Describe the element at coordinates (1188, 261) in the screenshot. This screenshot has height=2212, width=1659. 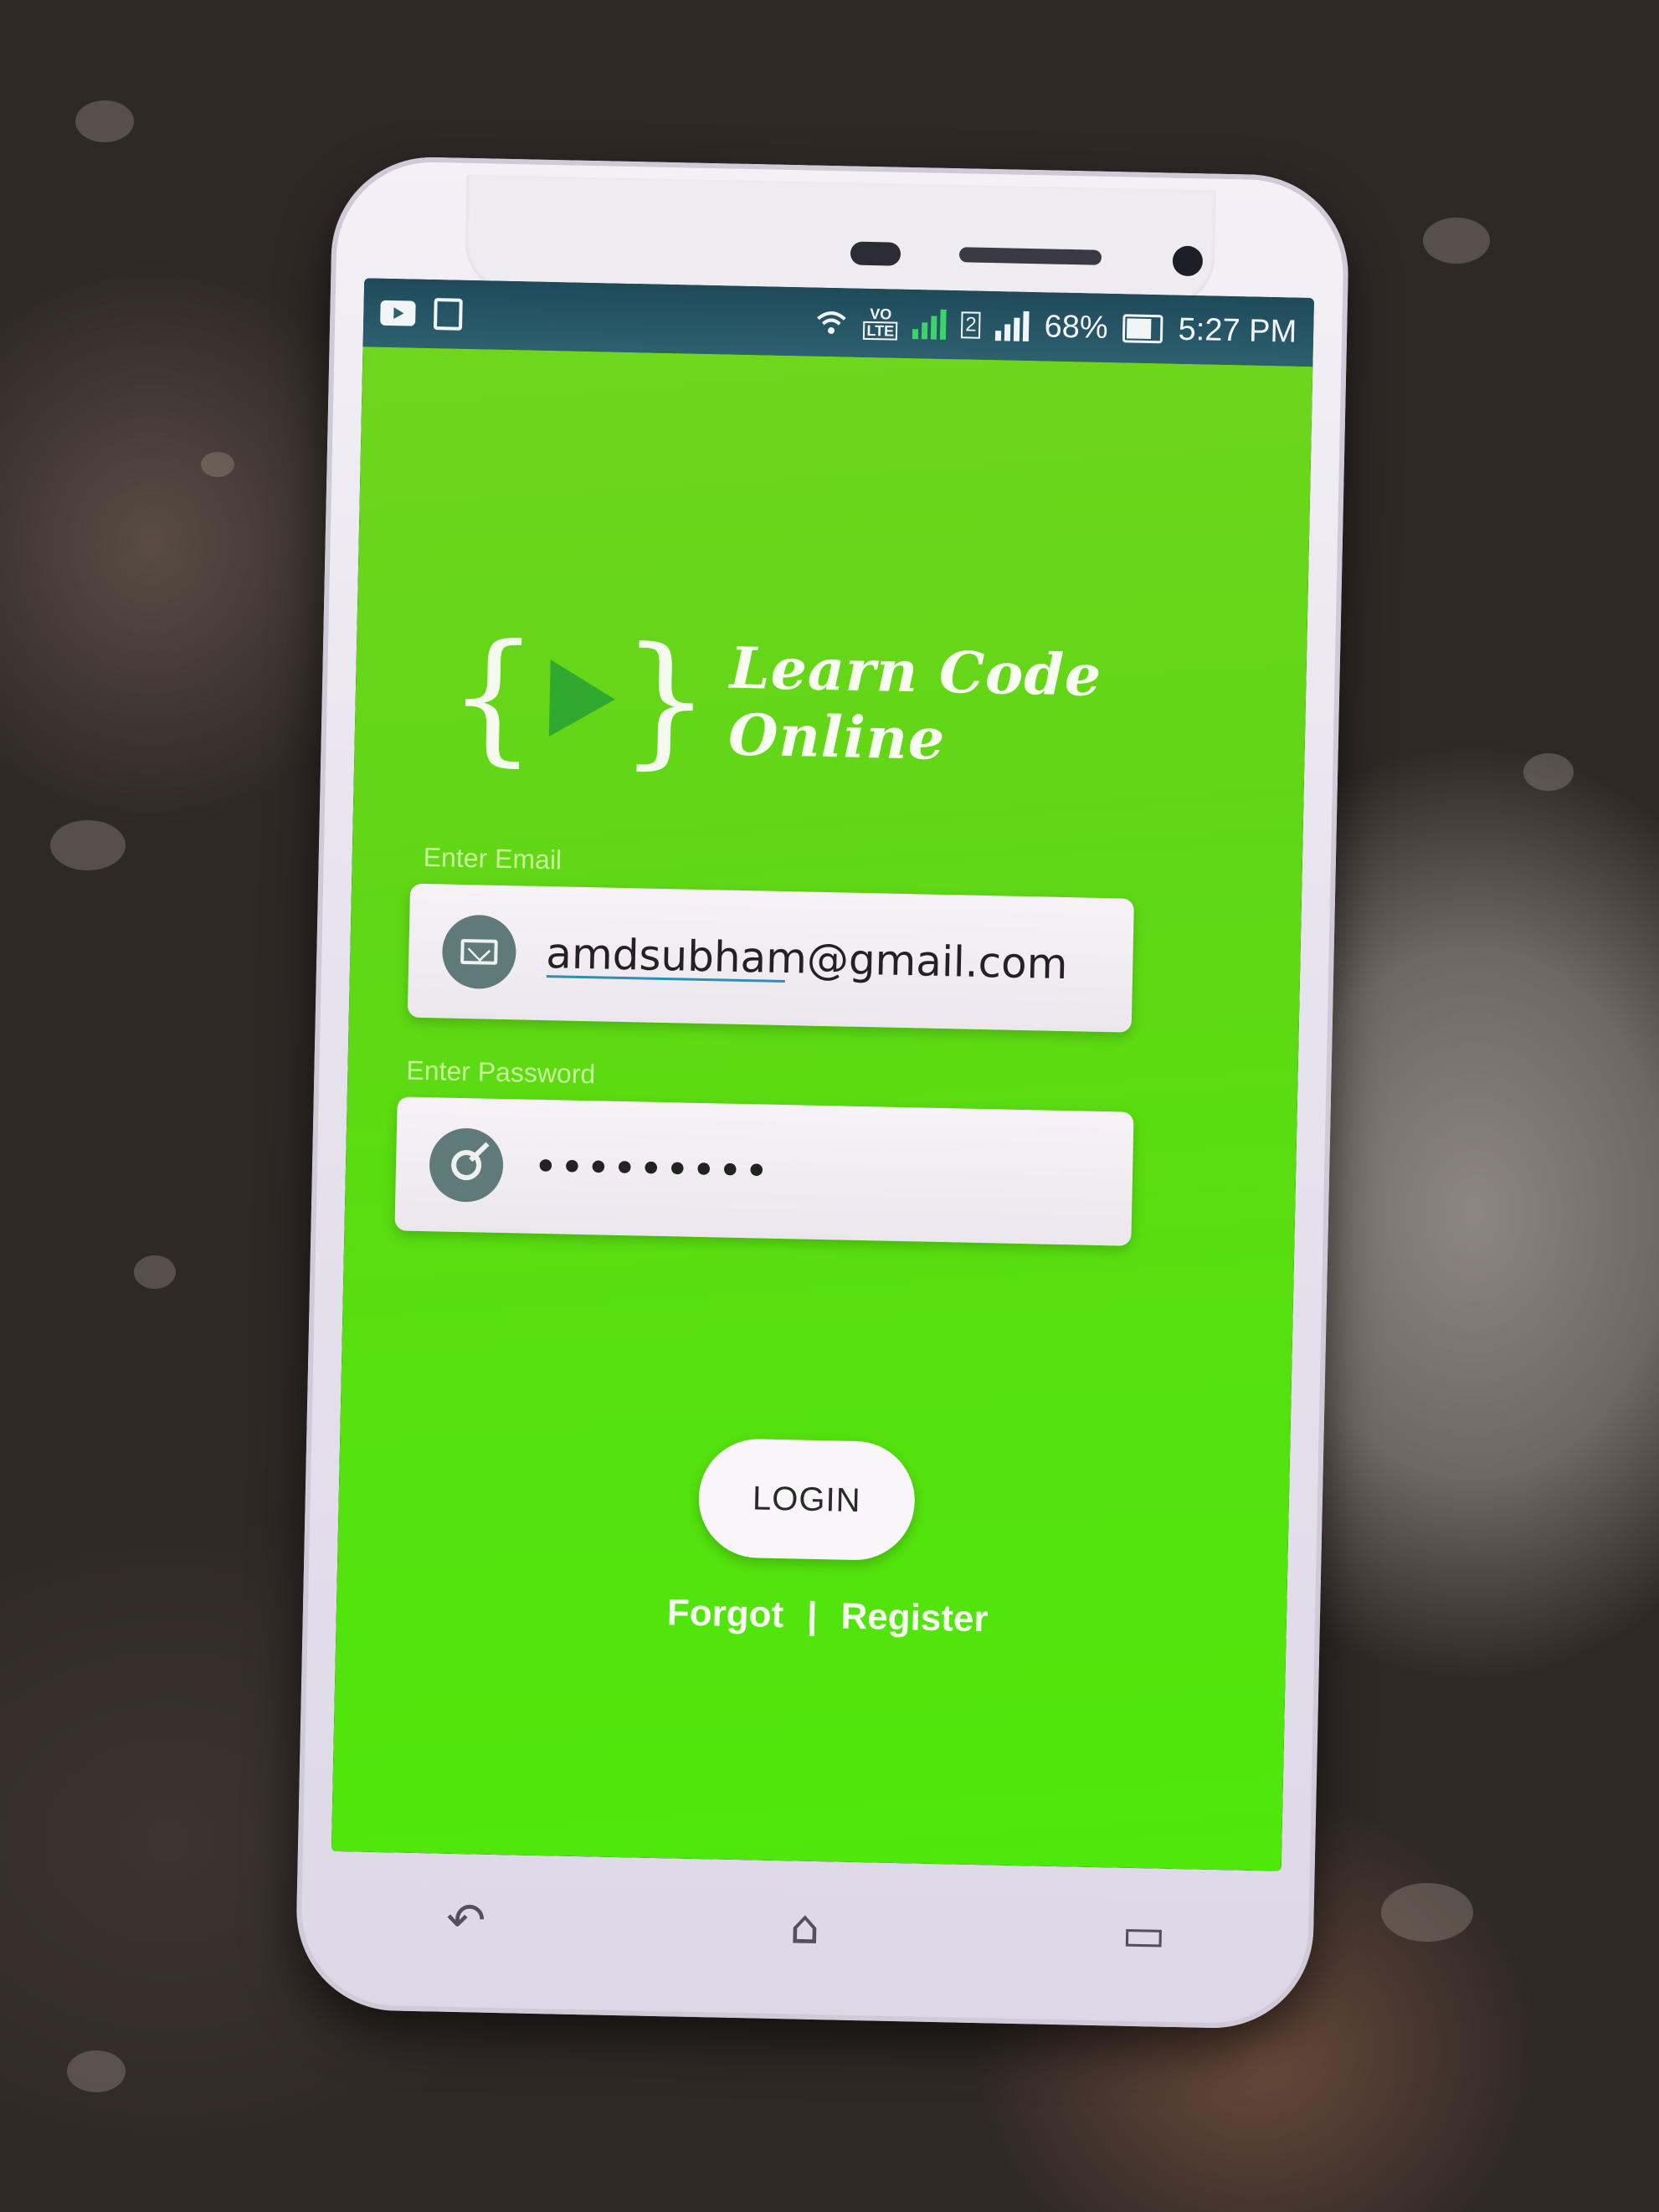
I see `front-camera` at that location.